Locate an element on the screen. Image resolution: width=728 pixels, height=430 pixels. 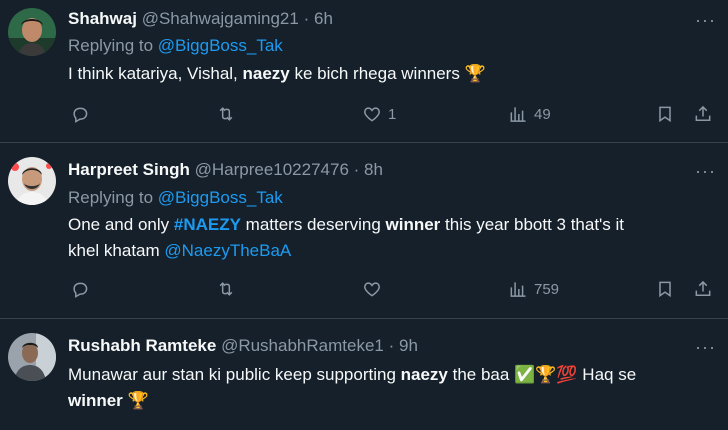
tweet-actions: 1 49 is located at coordinates (393, 116).